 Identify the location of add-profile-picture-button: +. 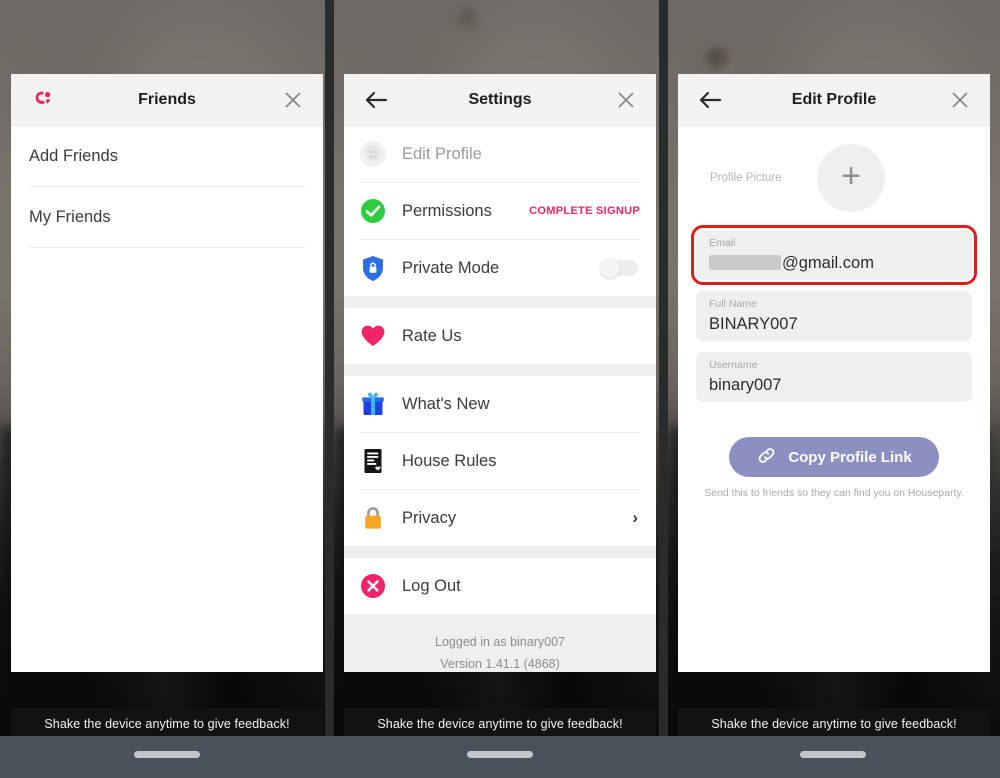
(851, 178).